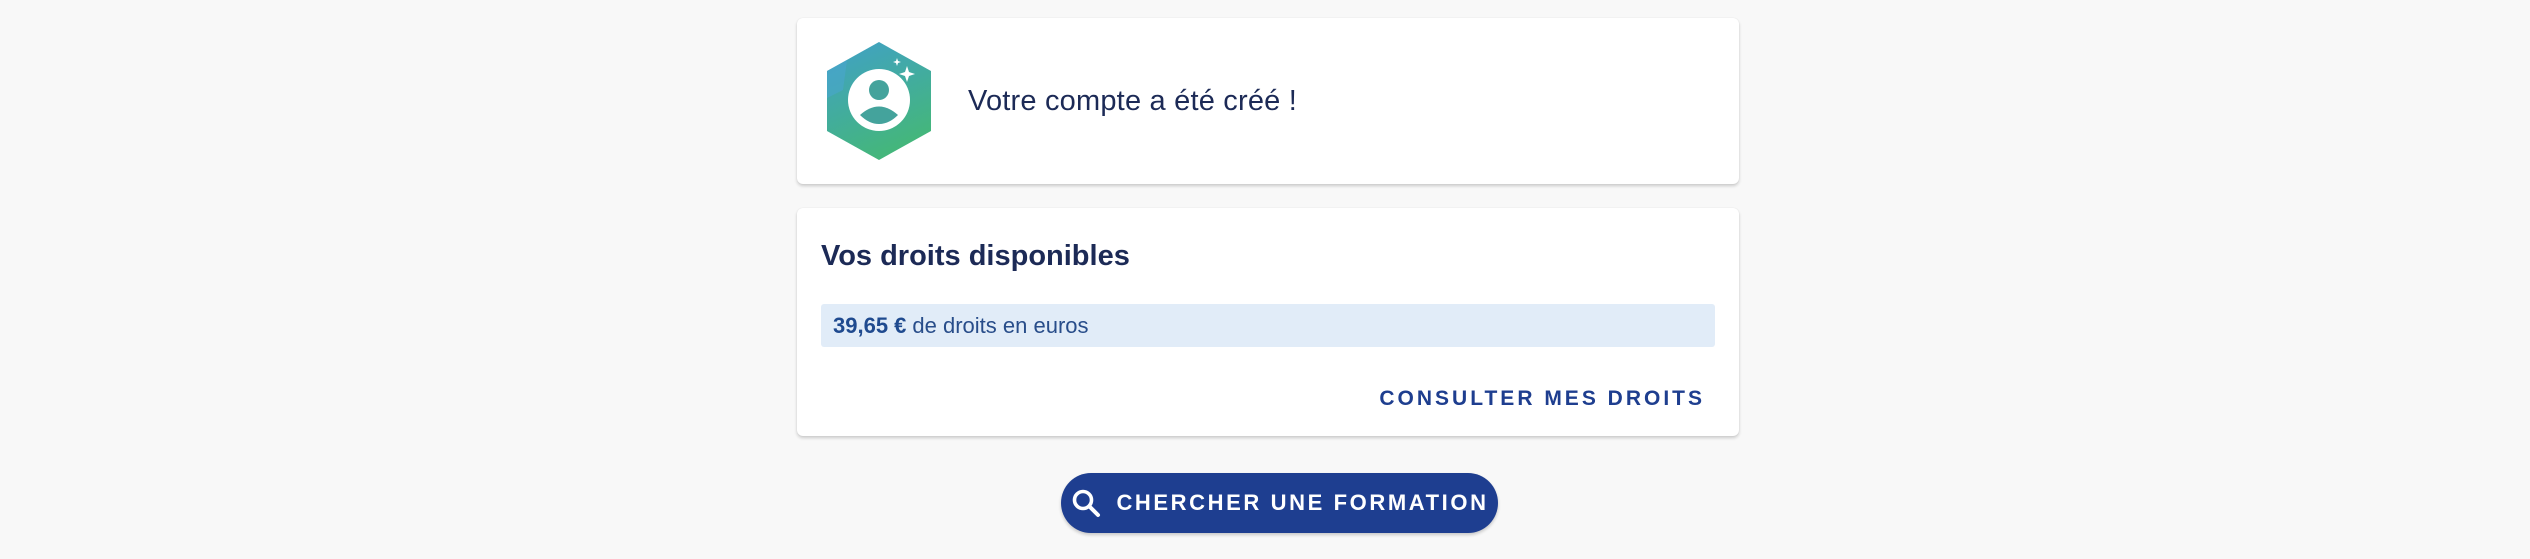 Image resolution: width=2530 pixels, height=559 pixels. I want to click on rights-title: Vos droits disponibles, so click(975, 256).